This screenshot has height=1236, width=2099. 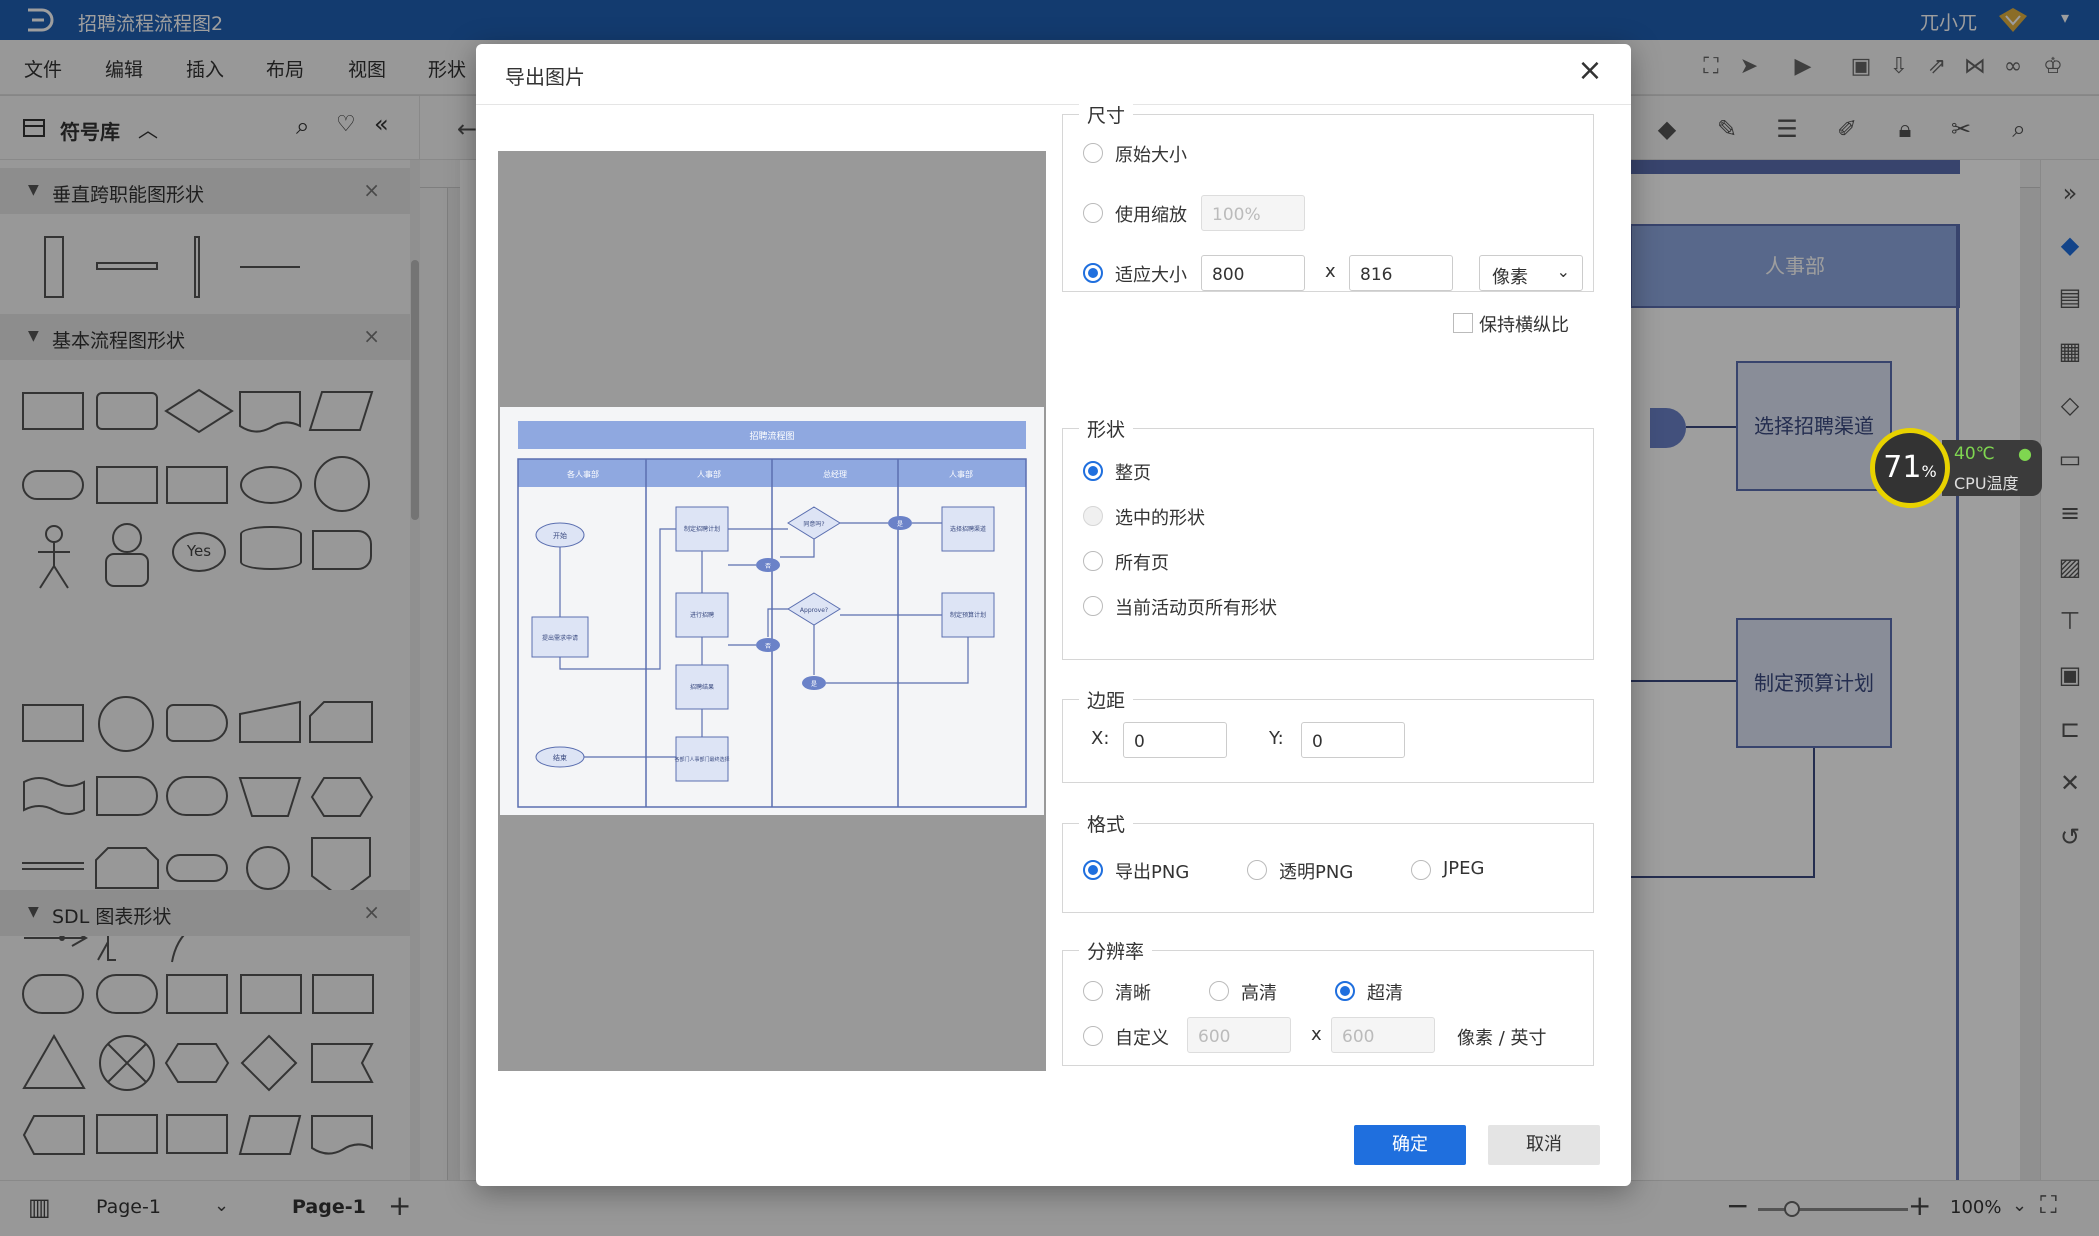 What do you see at coordinates (1142, 563) in the screenshot?
I see `label-all-pages: 所有页` at bounding box center [1142, 563].